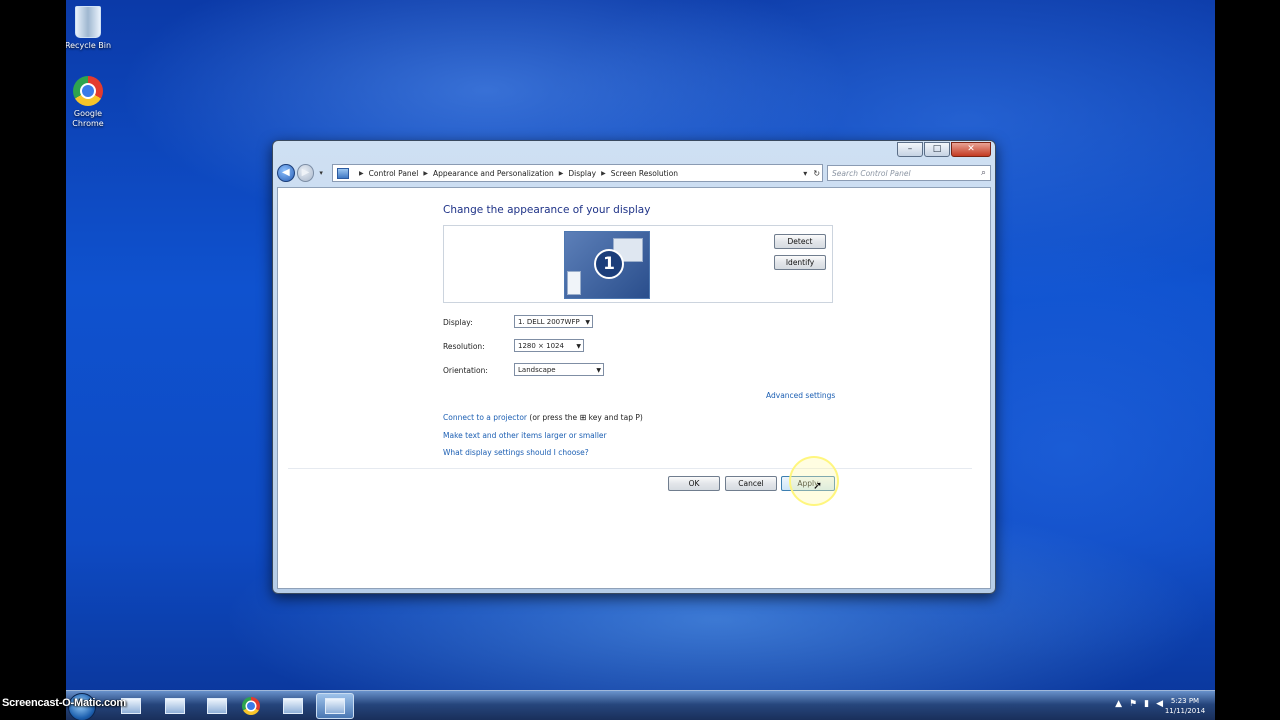  What do you see at coordinates (818, 485) in the screenshot?
I see `mouse-cursor-icon: ➚` at bounding box center [818, 485].